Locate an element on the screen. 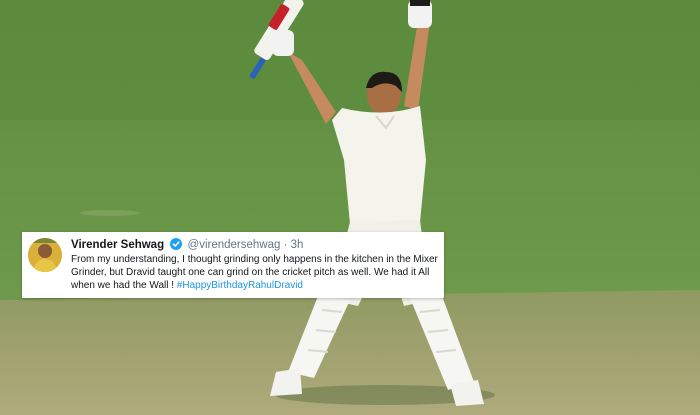 This screenshot has height=415, width=700. avatar-portrait-icon is located at coordinates (45, 255).